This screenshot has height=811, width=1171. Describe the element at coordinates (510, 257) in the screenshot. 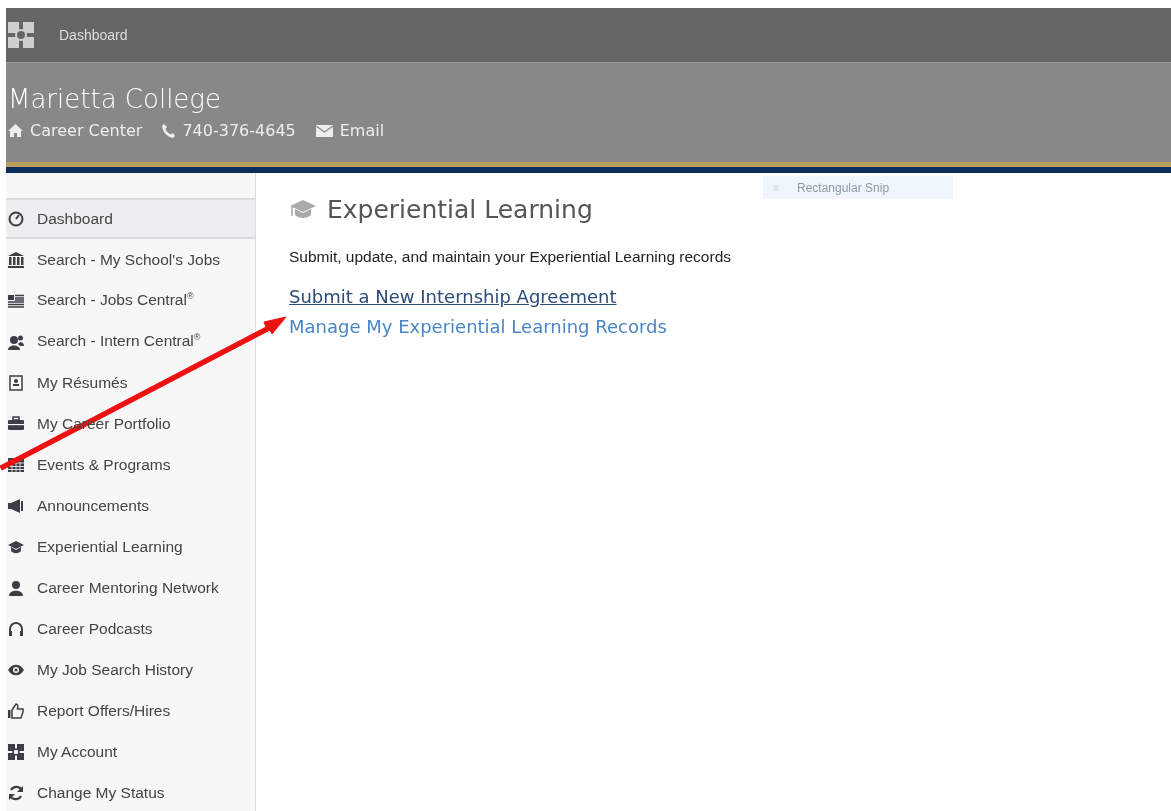

I see `page-description: Submit, update, and maintain your Experiential Learning records` at that location.